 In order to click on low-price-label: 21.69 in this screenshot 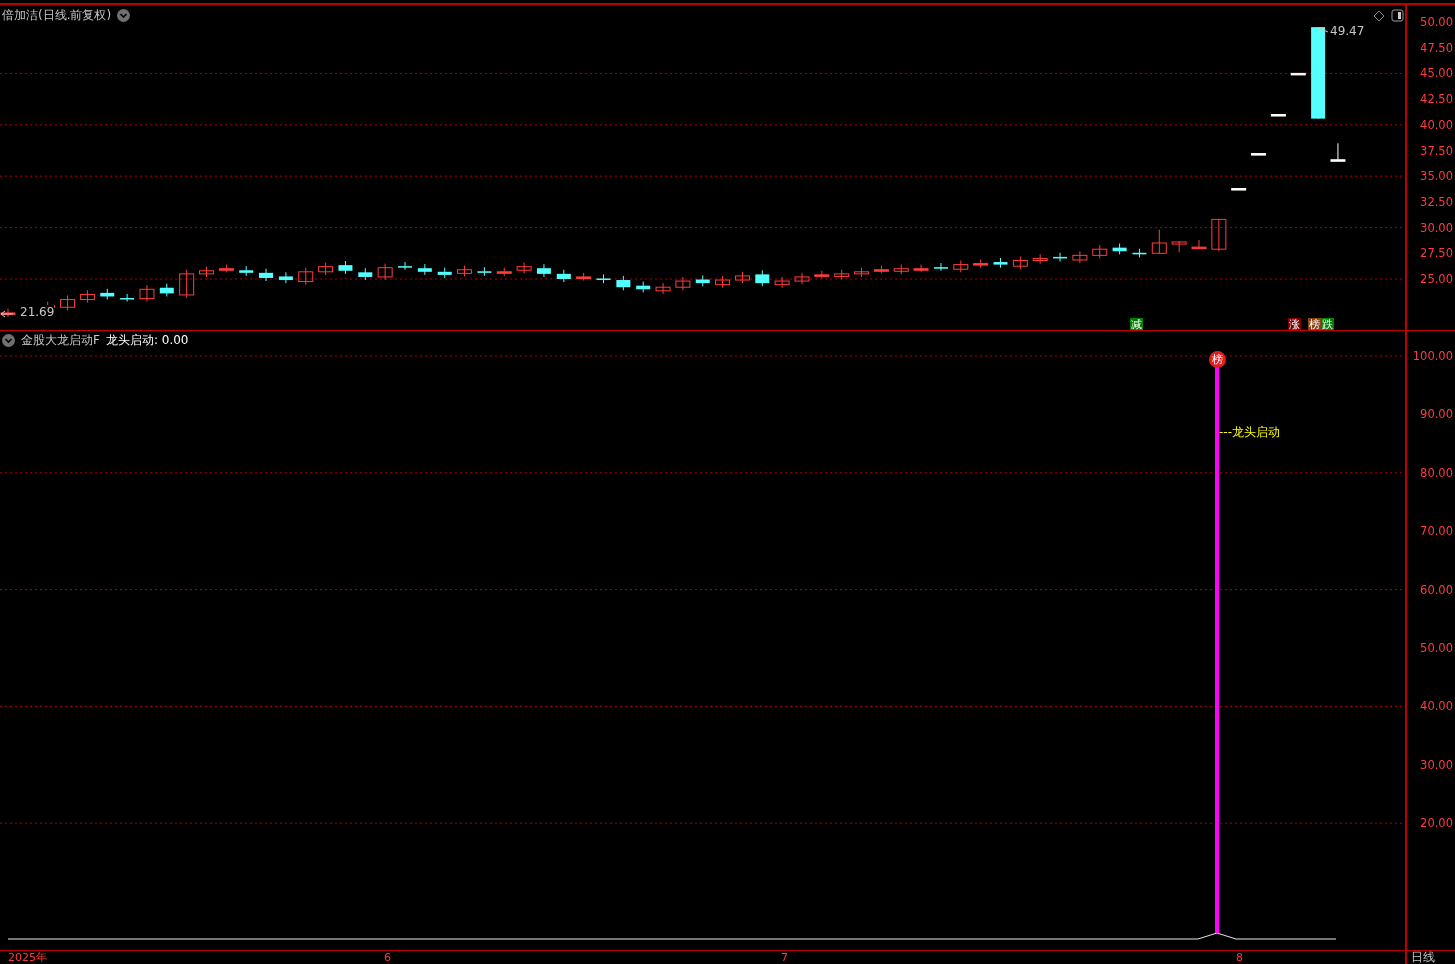, I will do `click(37, 312)`.